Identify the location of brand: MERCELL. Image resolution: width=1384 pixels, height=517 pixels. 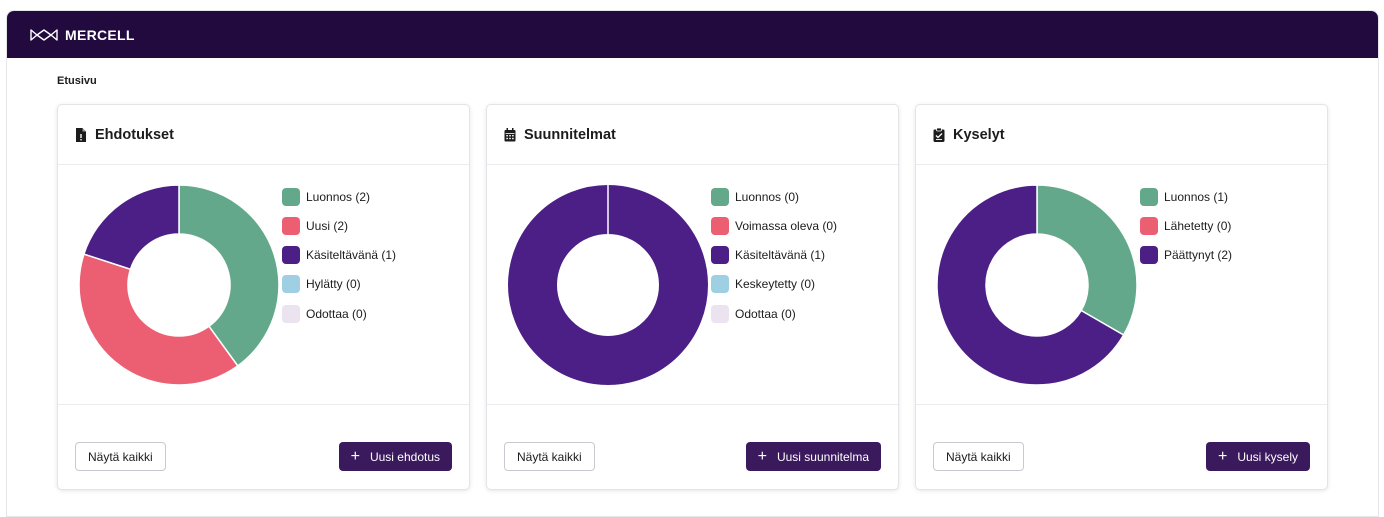
(82, 35).